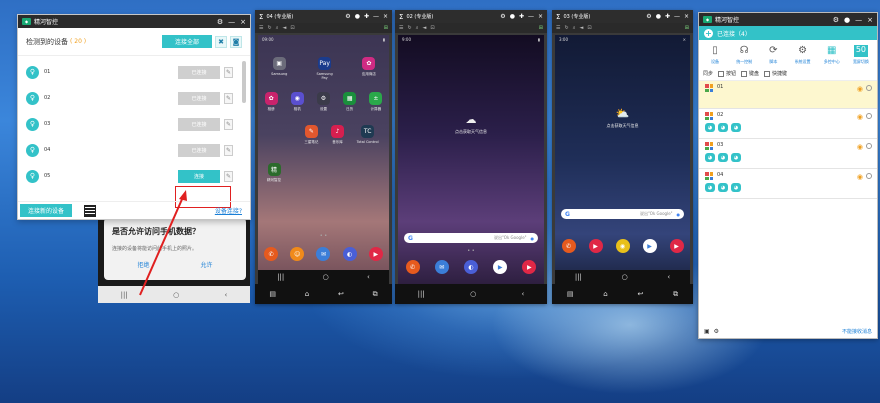 This screenshot has height=403, width=880. Describe the element at coordinates (143, 264) in the screenshot. I see `deny-button: 拒绝` at that location.